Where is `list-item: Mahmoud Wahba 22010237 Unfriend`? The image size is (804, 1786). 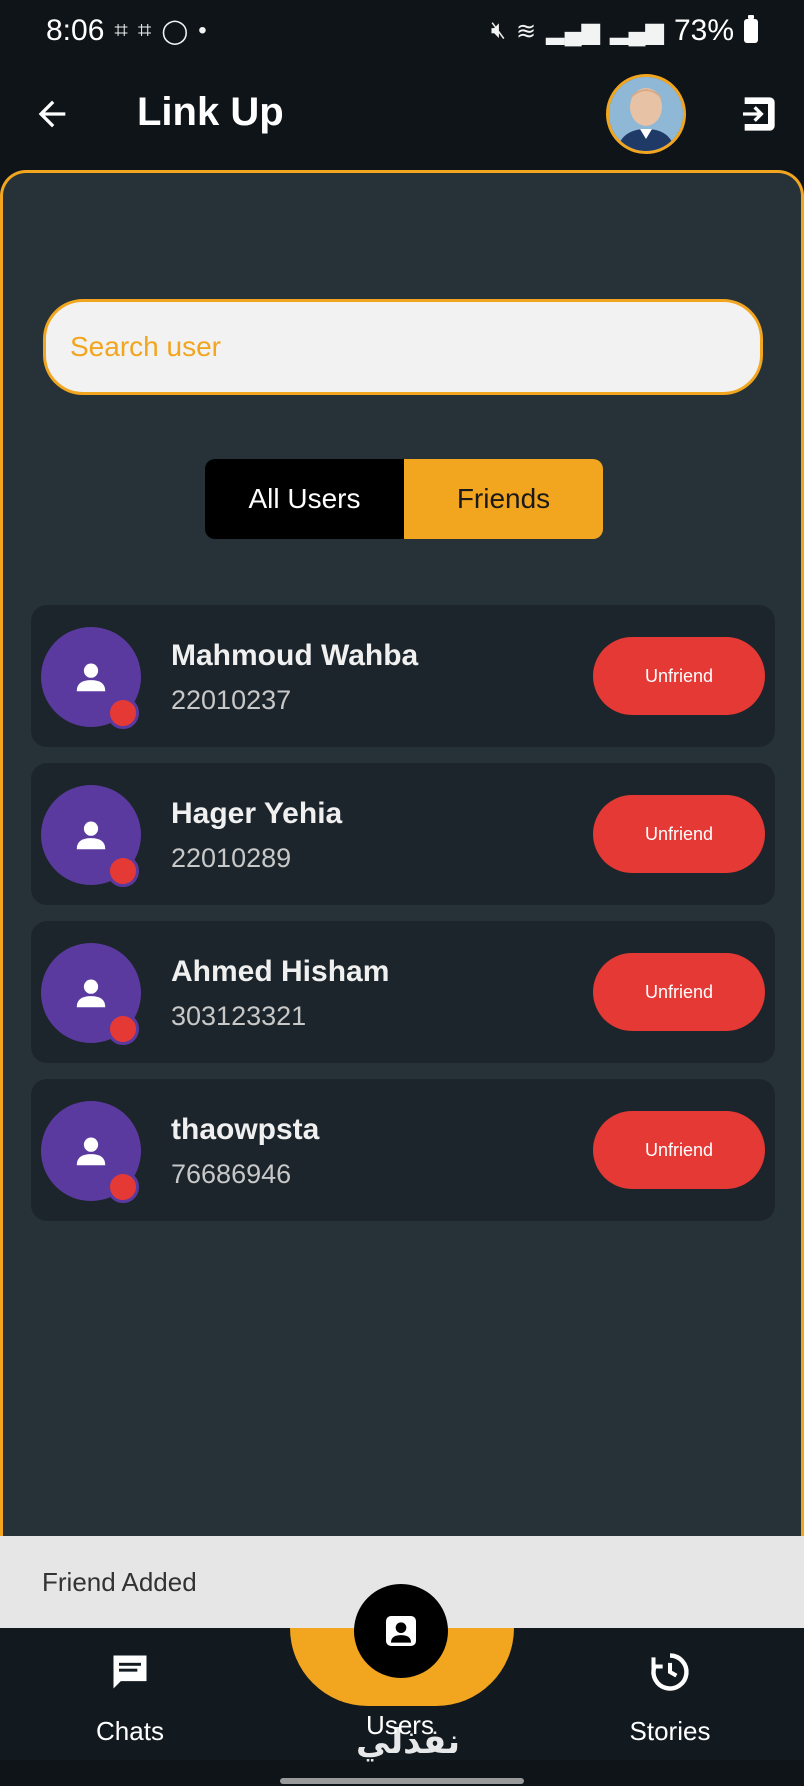 list-item: Mahmoud Wahba 22010237 Unfriend is located at coordinates (403, 676).